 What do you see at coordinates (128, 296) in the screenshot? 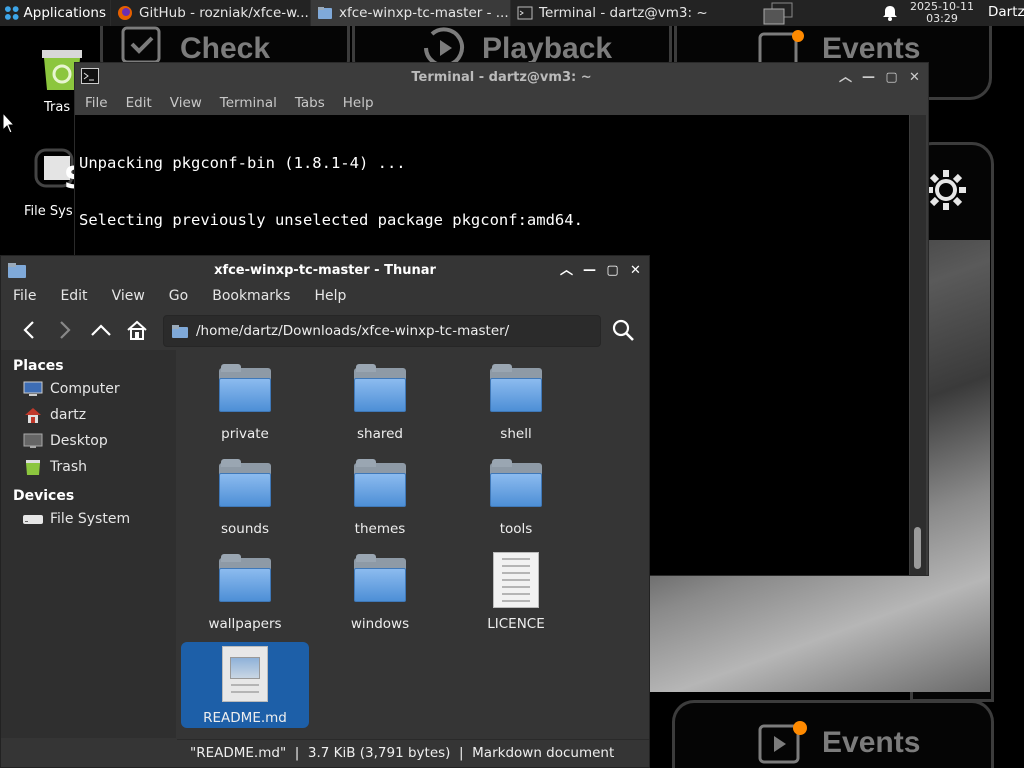
I see `thunar-menu-view: View` at bounding box center [128, 296].